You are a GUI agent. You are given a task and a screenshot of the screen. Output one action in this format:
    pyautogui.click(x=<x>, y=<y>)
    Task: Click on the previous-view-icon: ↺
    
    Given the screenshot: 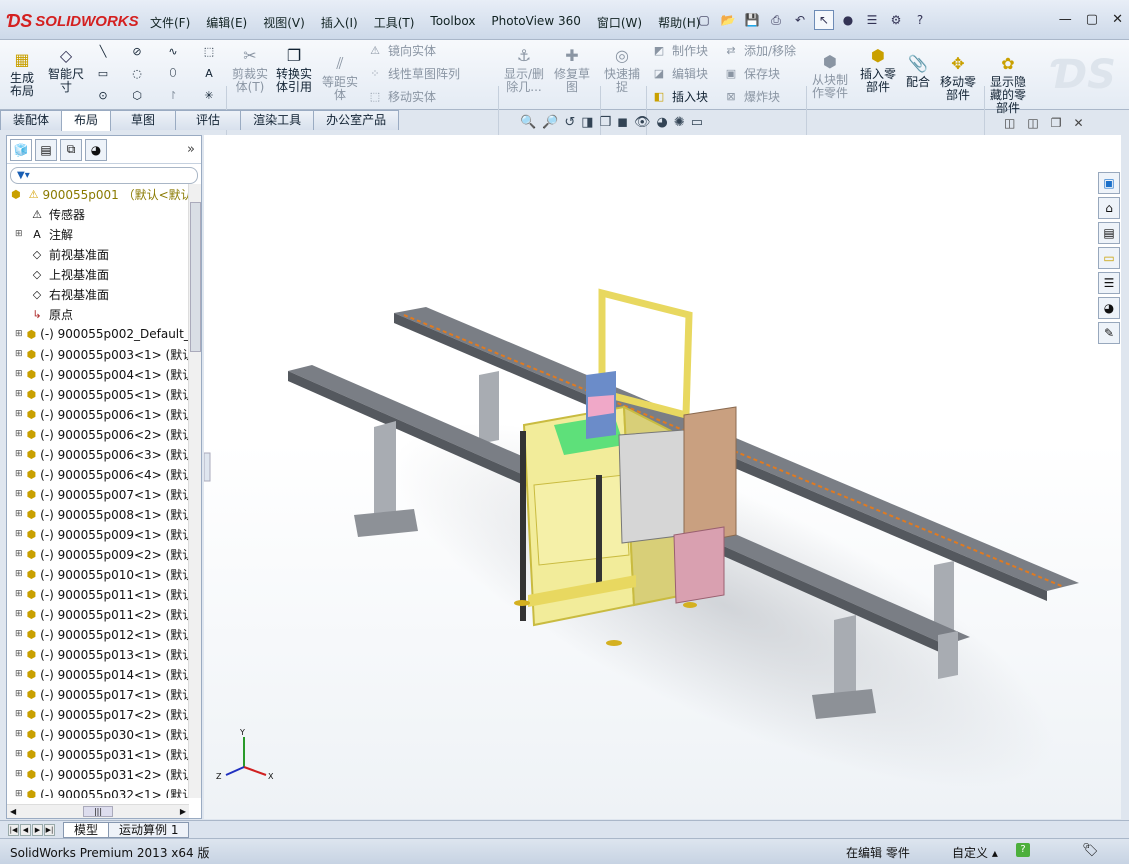 What is the action you would take?
    pyautogui.click(x=569, y=122)
    